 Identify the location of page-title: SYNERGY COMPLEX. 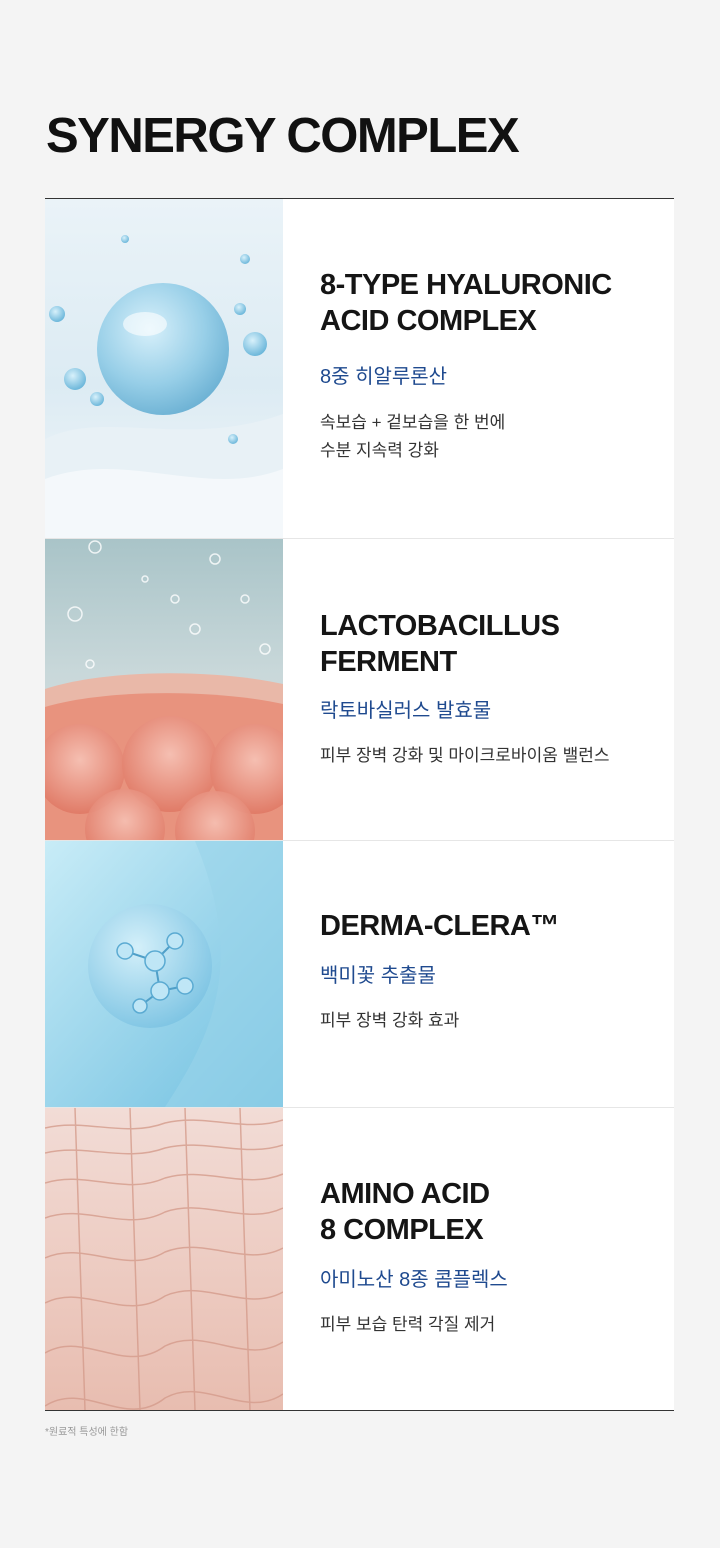
(283, 136).